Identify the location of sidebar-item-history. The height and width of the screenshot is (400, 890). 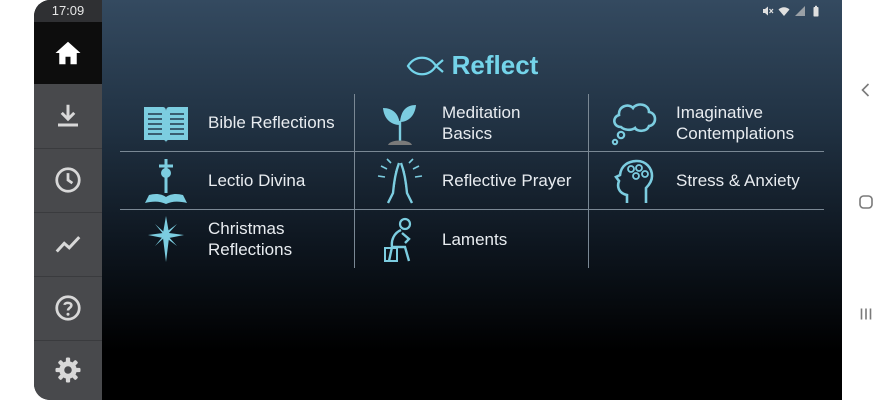
(68, 180).